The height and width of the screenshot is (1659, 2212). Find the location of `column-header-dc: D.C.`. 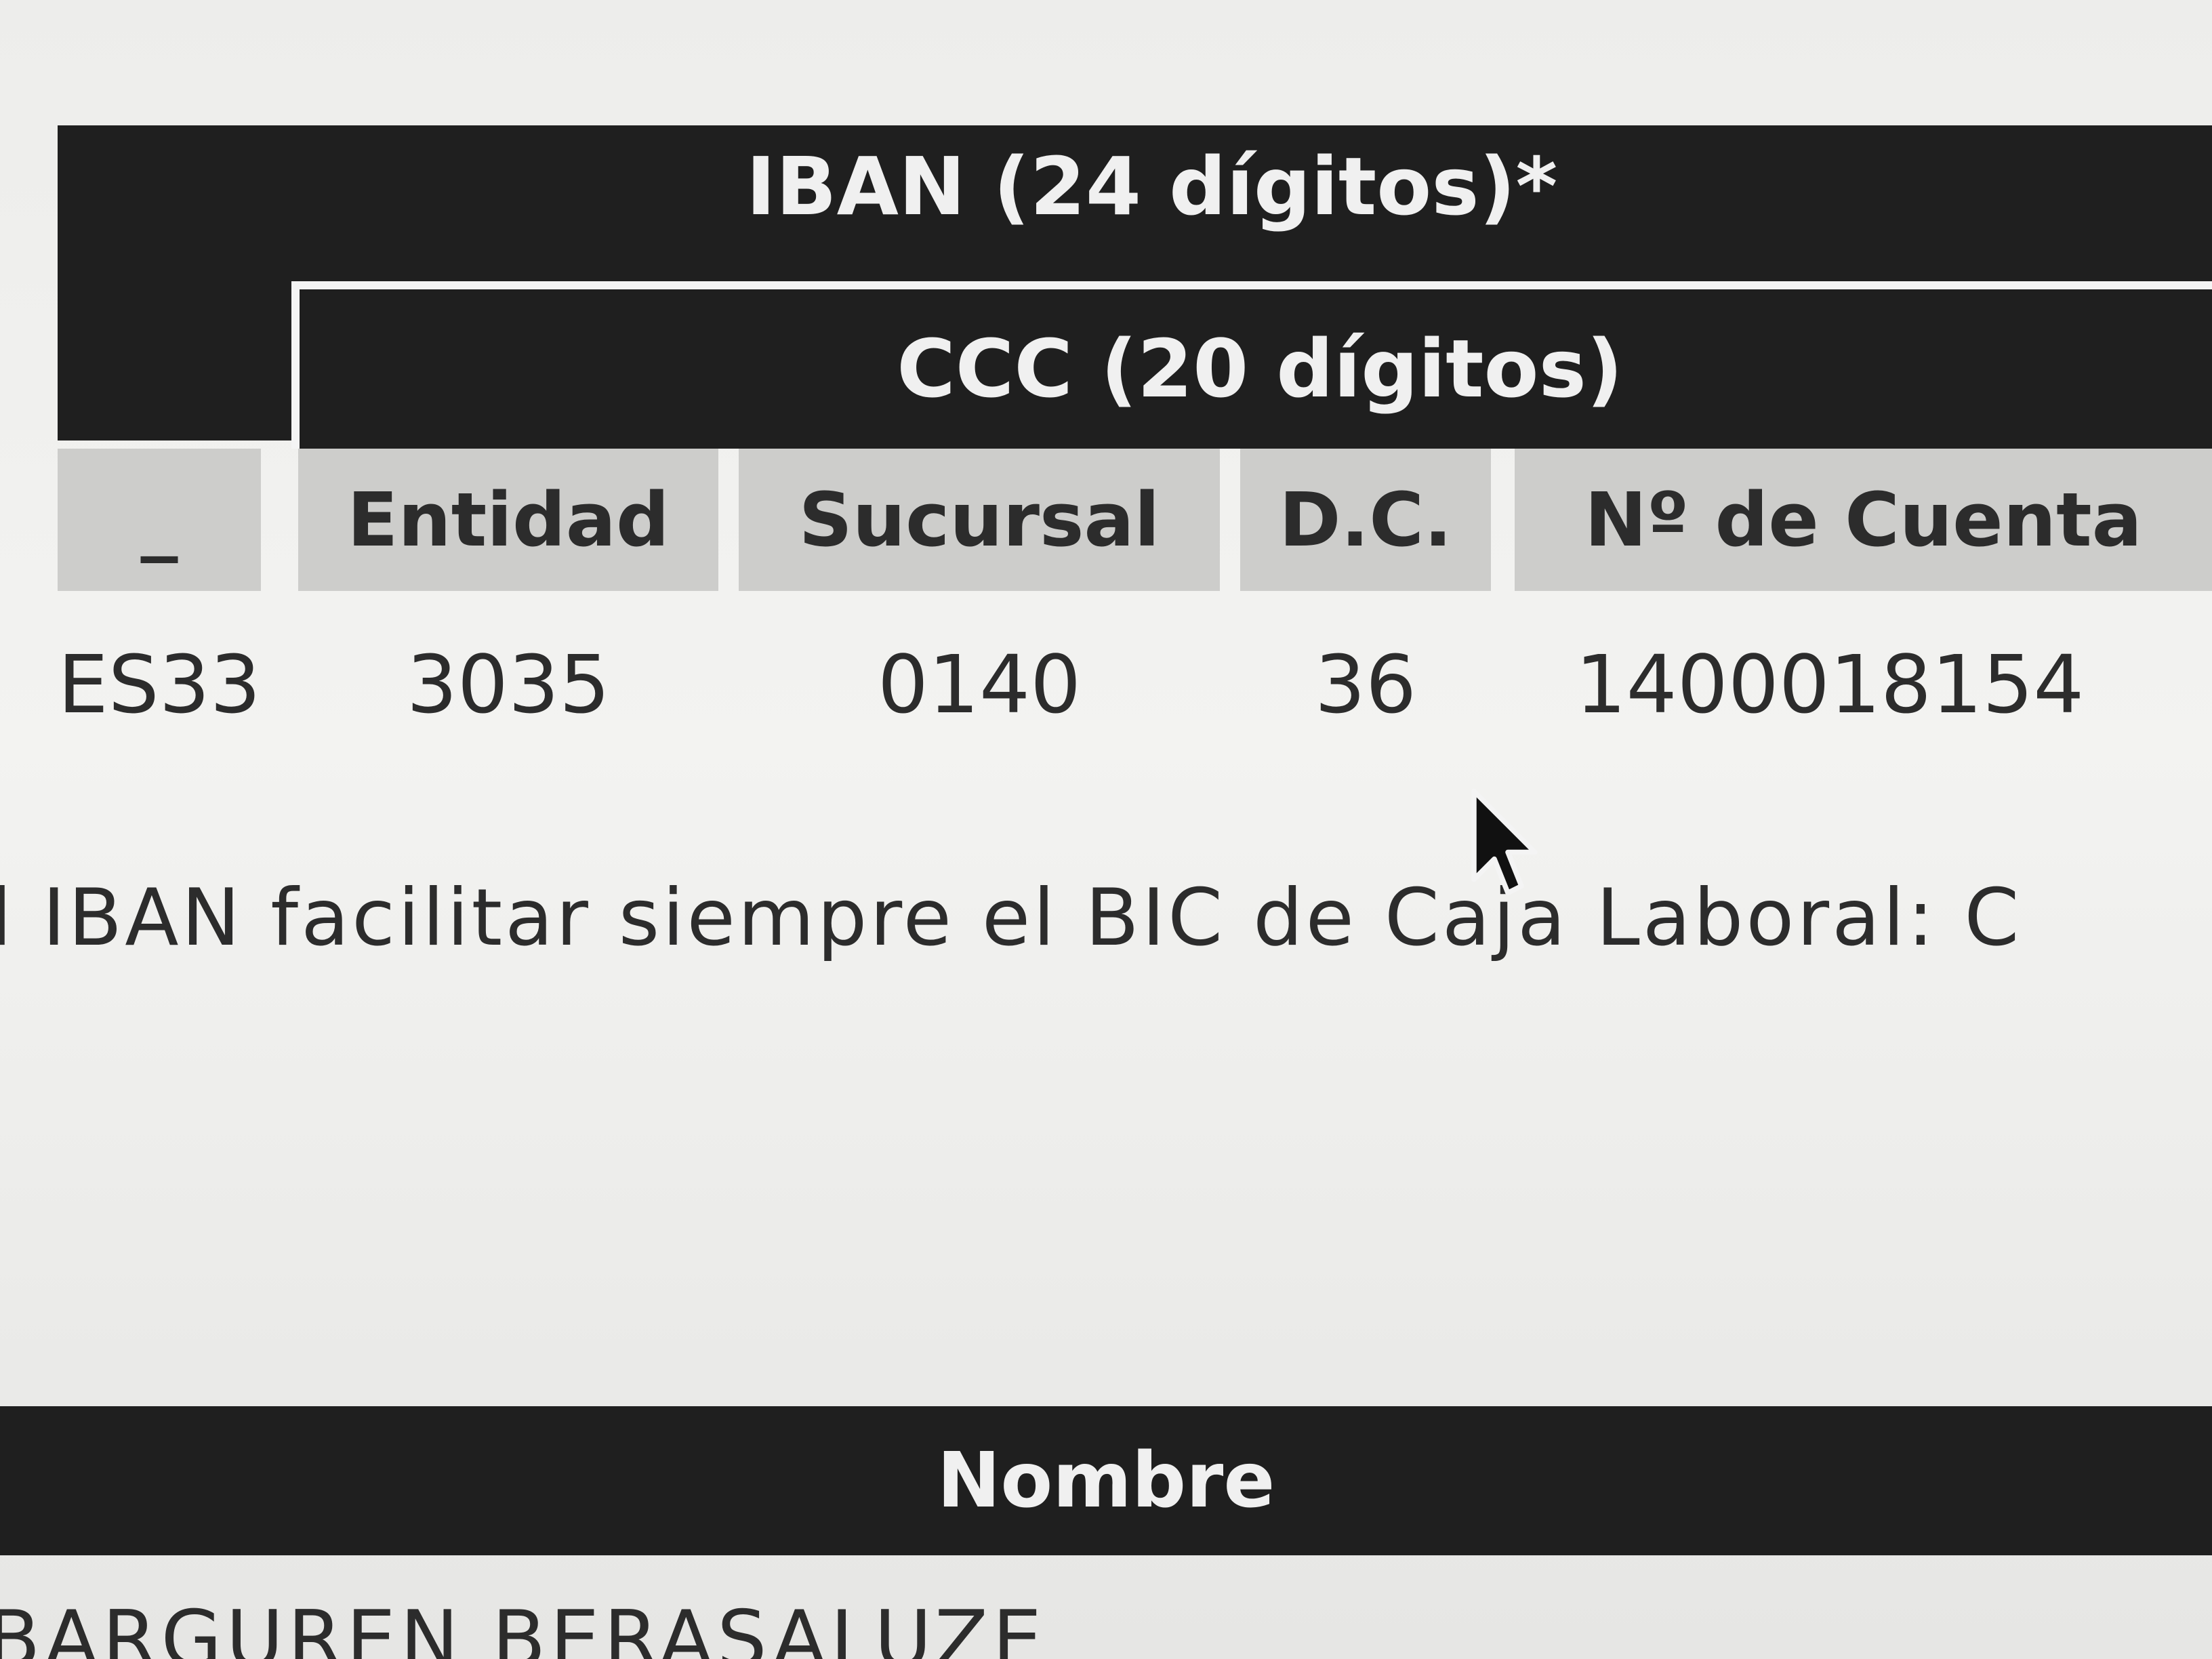

column-header-dc: D.C. is located at coordinates (1365, 520).